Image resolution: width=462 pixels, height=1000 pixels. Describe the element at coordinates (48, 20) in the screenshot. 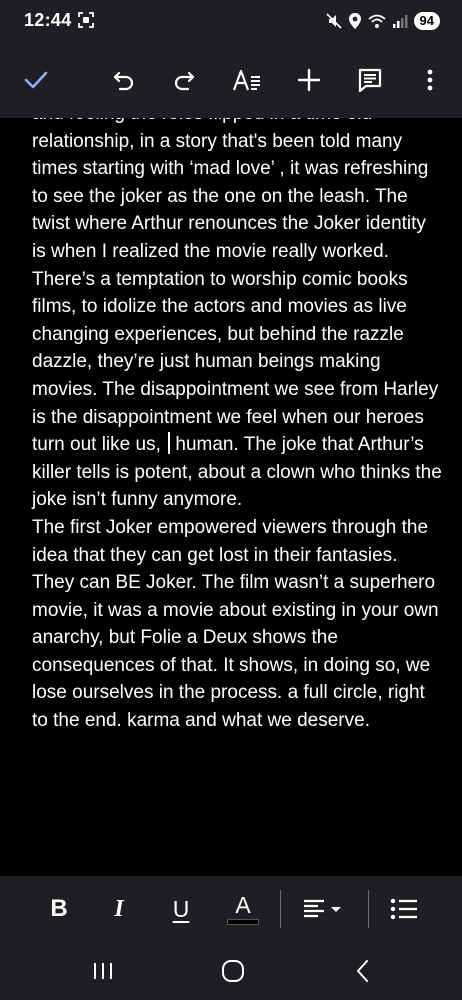

I see `status-time: 12:44` at that location.